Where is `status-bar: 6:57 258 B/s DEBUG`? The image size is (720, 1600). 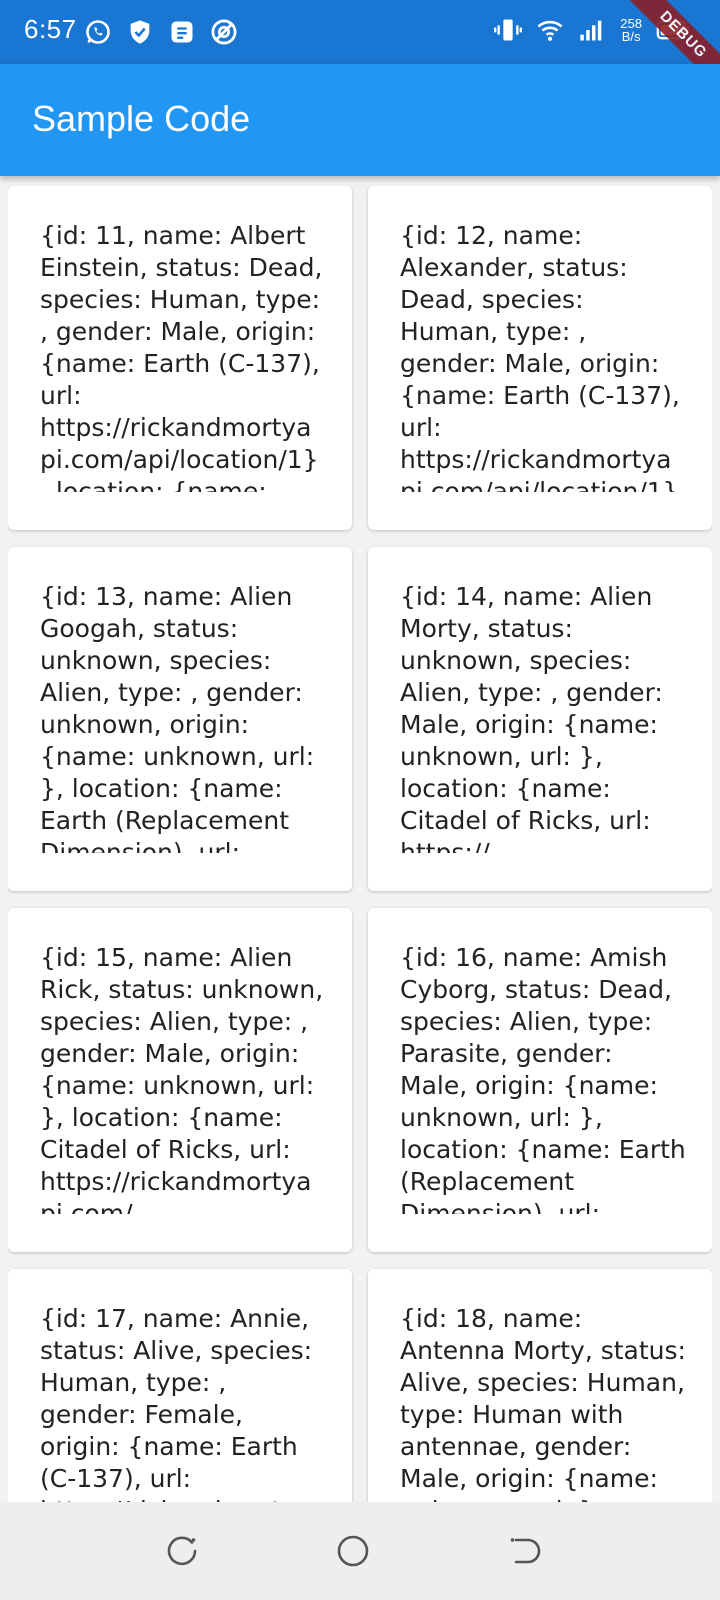
status-bar: 6:57 258 B/s DEBUG is located at coordinates (360, 49).